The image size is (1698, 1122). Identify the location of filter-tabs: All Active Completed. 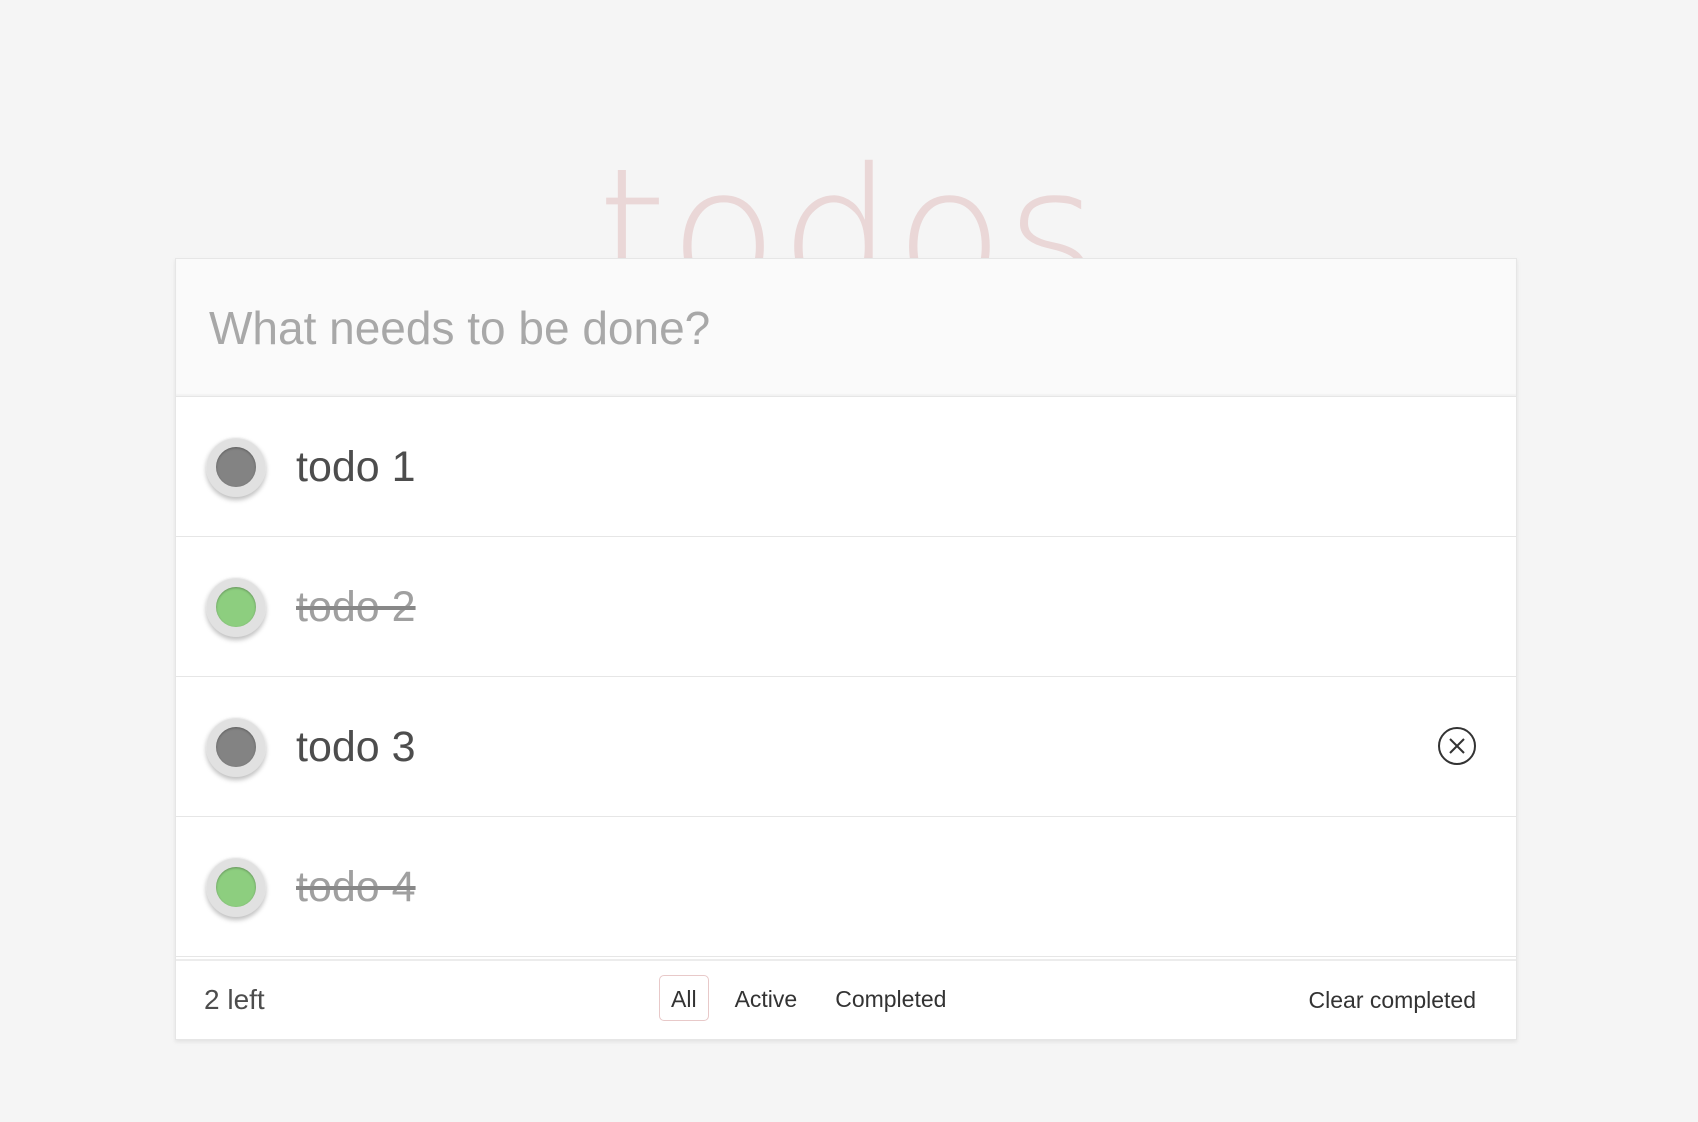
(808, 998).